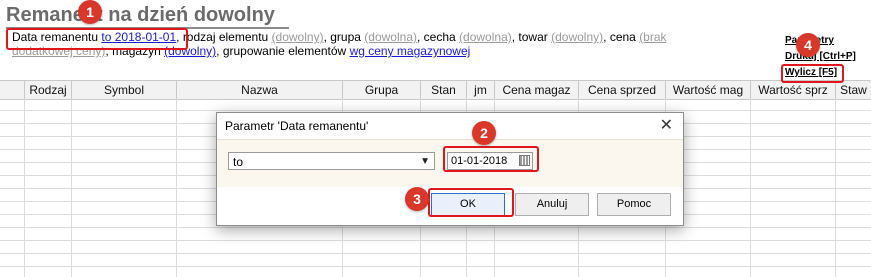 The image size is (871, 277). What do you see at coordinates (48, 90) in the screenshot?
I see `col-rodzaj: Rodzaj` at bounding box center [48, 90].